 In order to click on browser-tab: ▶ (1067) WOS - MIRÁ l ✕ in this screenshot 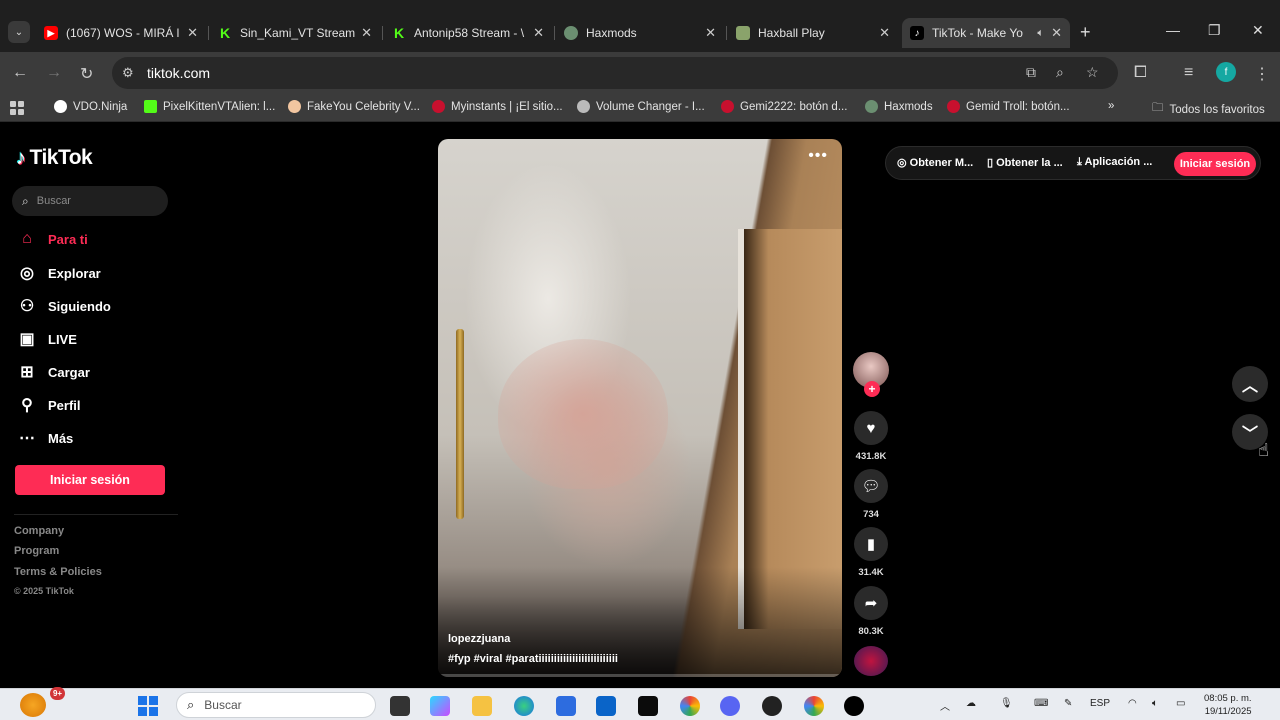, I will do `click(121, 33)`.